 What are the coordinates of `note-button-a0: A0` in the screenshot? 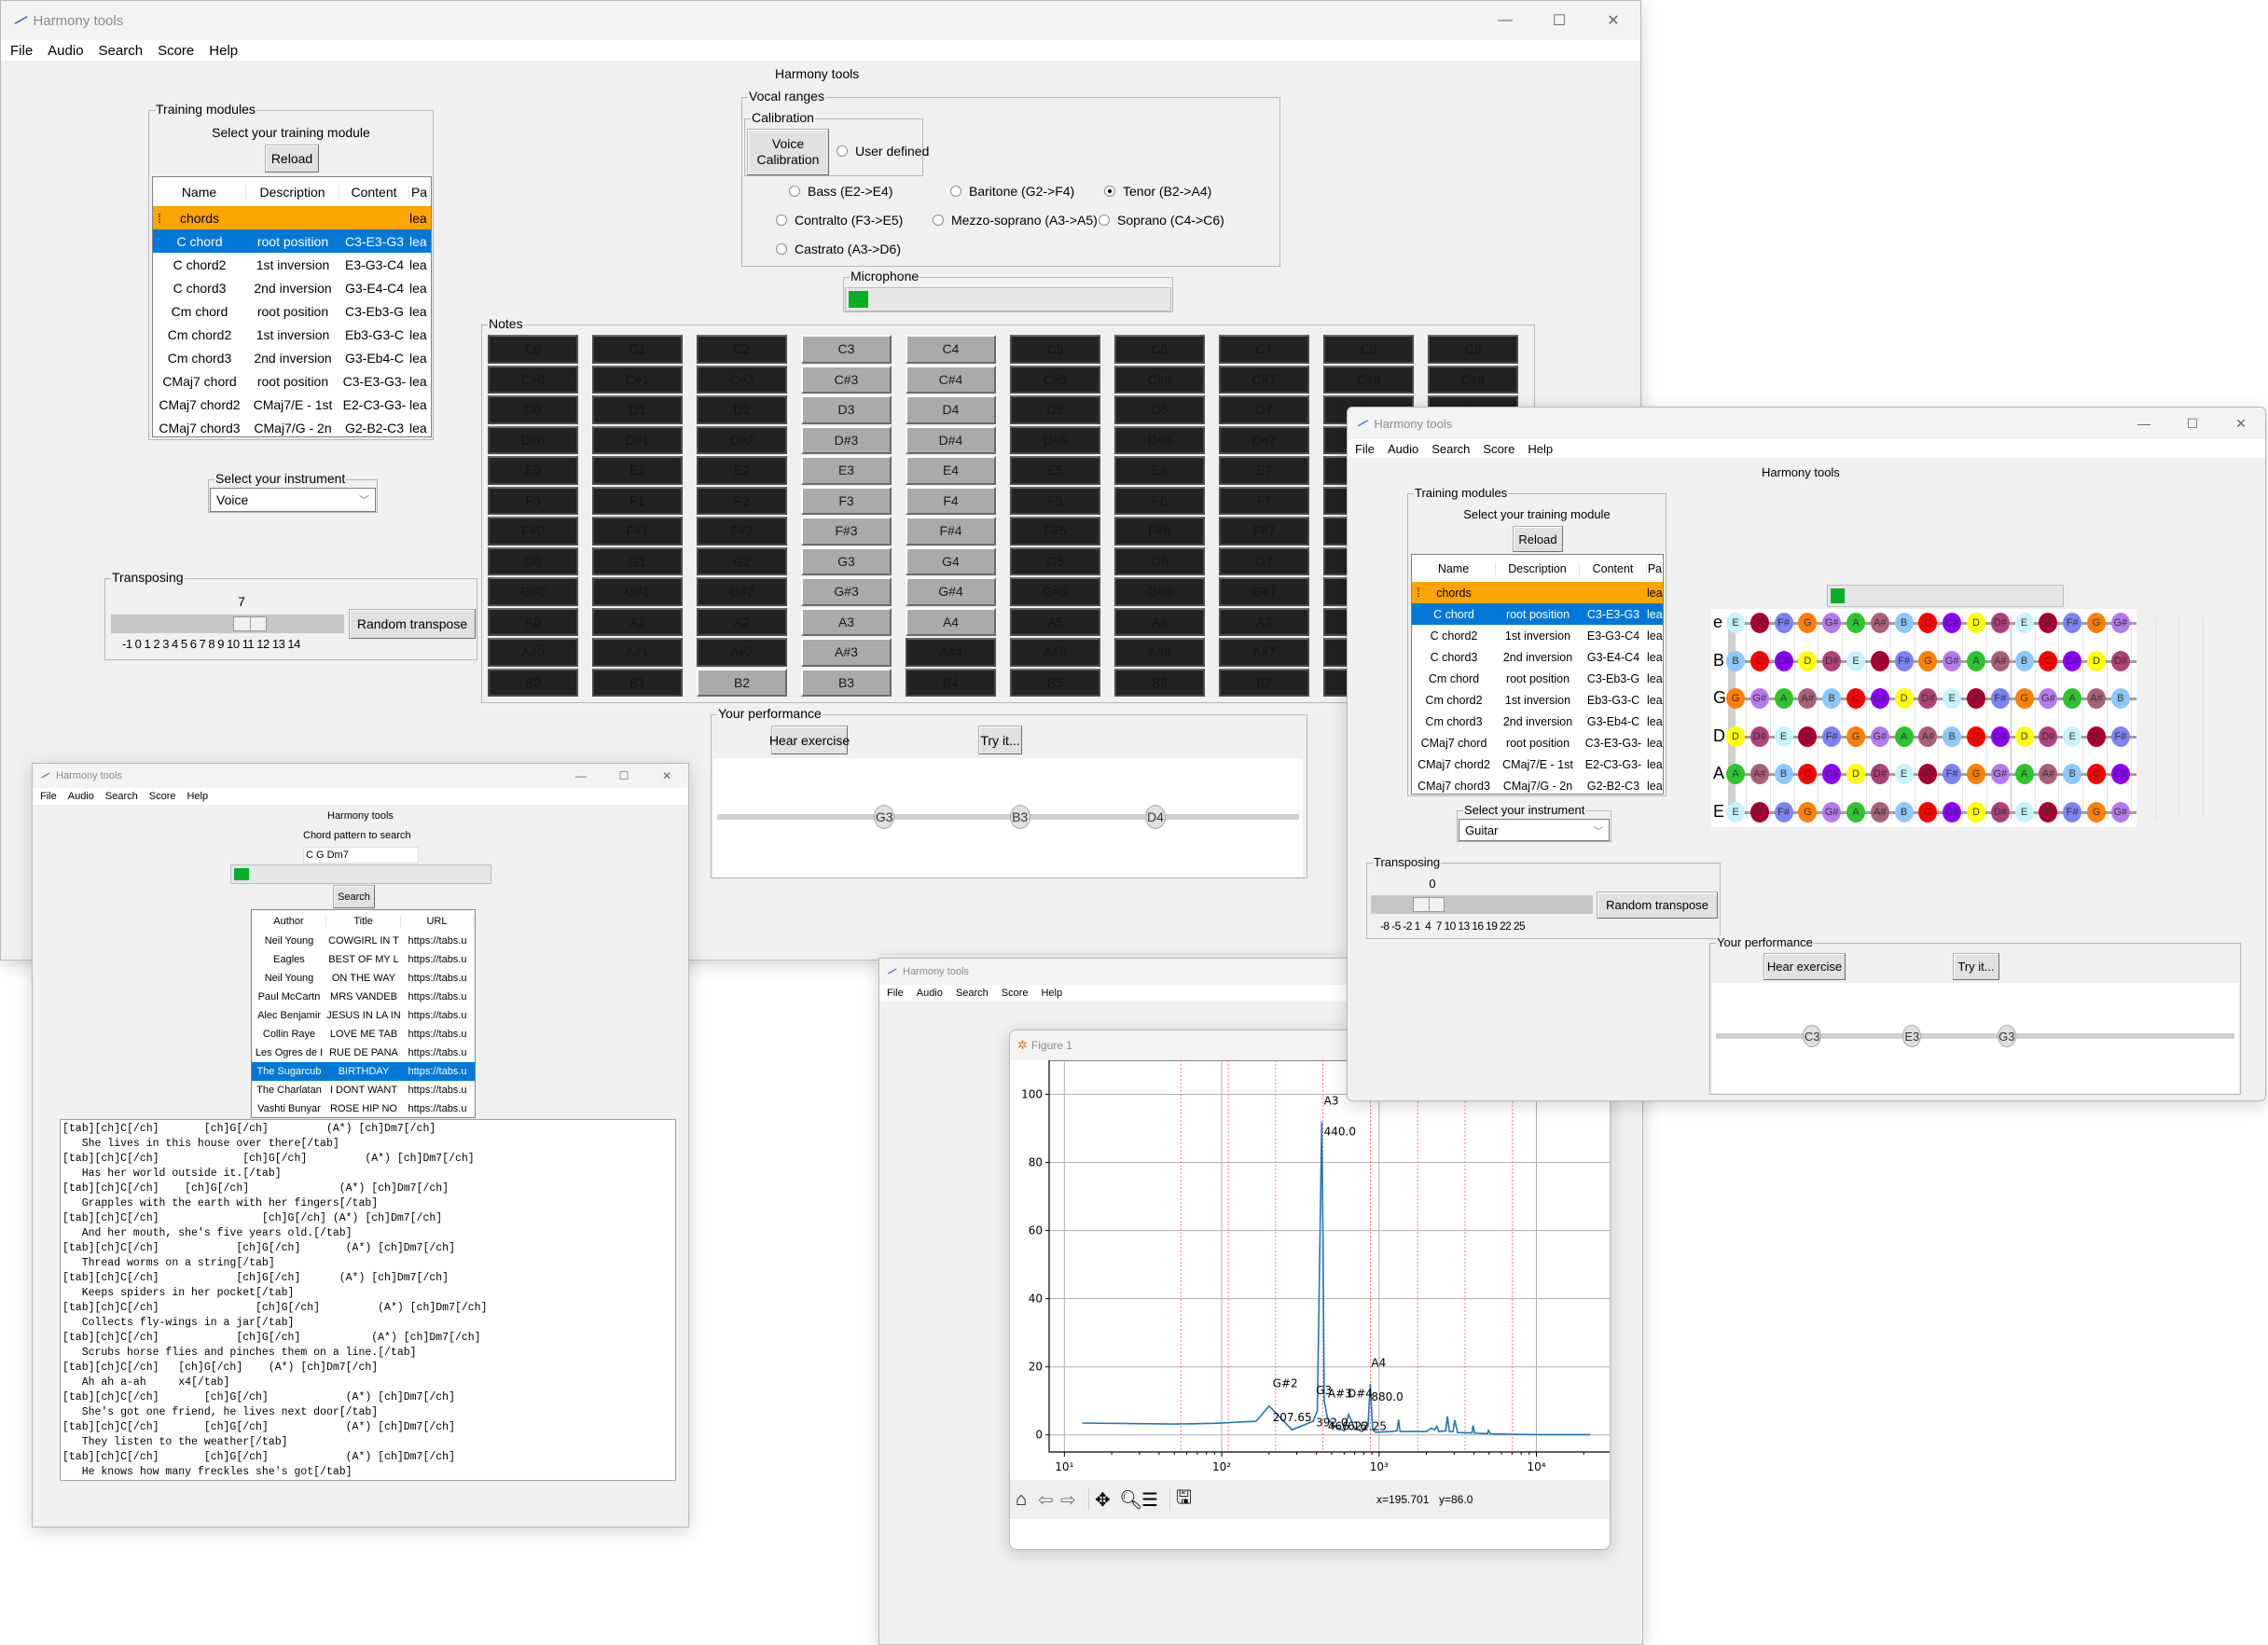 It's located at (533, 621).